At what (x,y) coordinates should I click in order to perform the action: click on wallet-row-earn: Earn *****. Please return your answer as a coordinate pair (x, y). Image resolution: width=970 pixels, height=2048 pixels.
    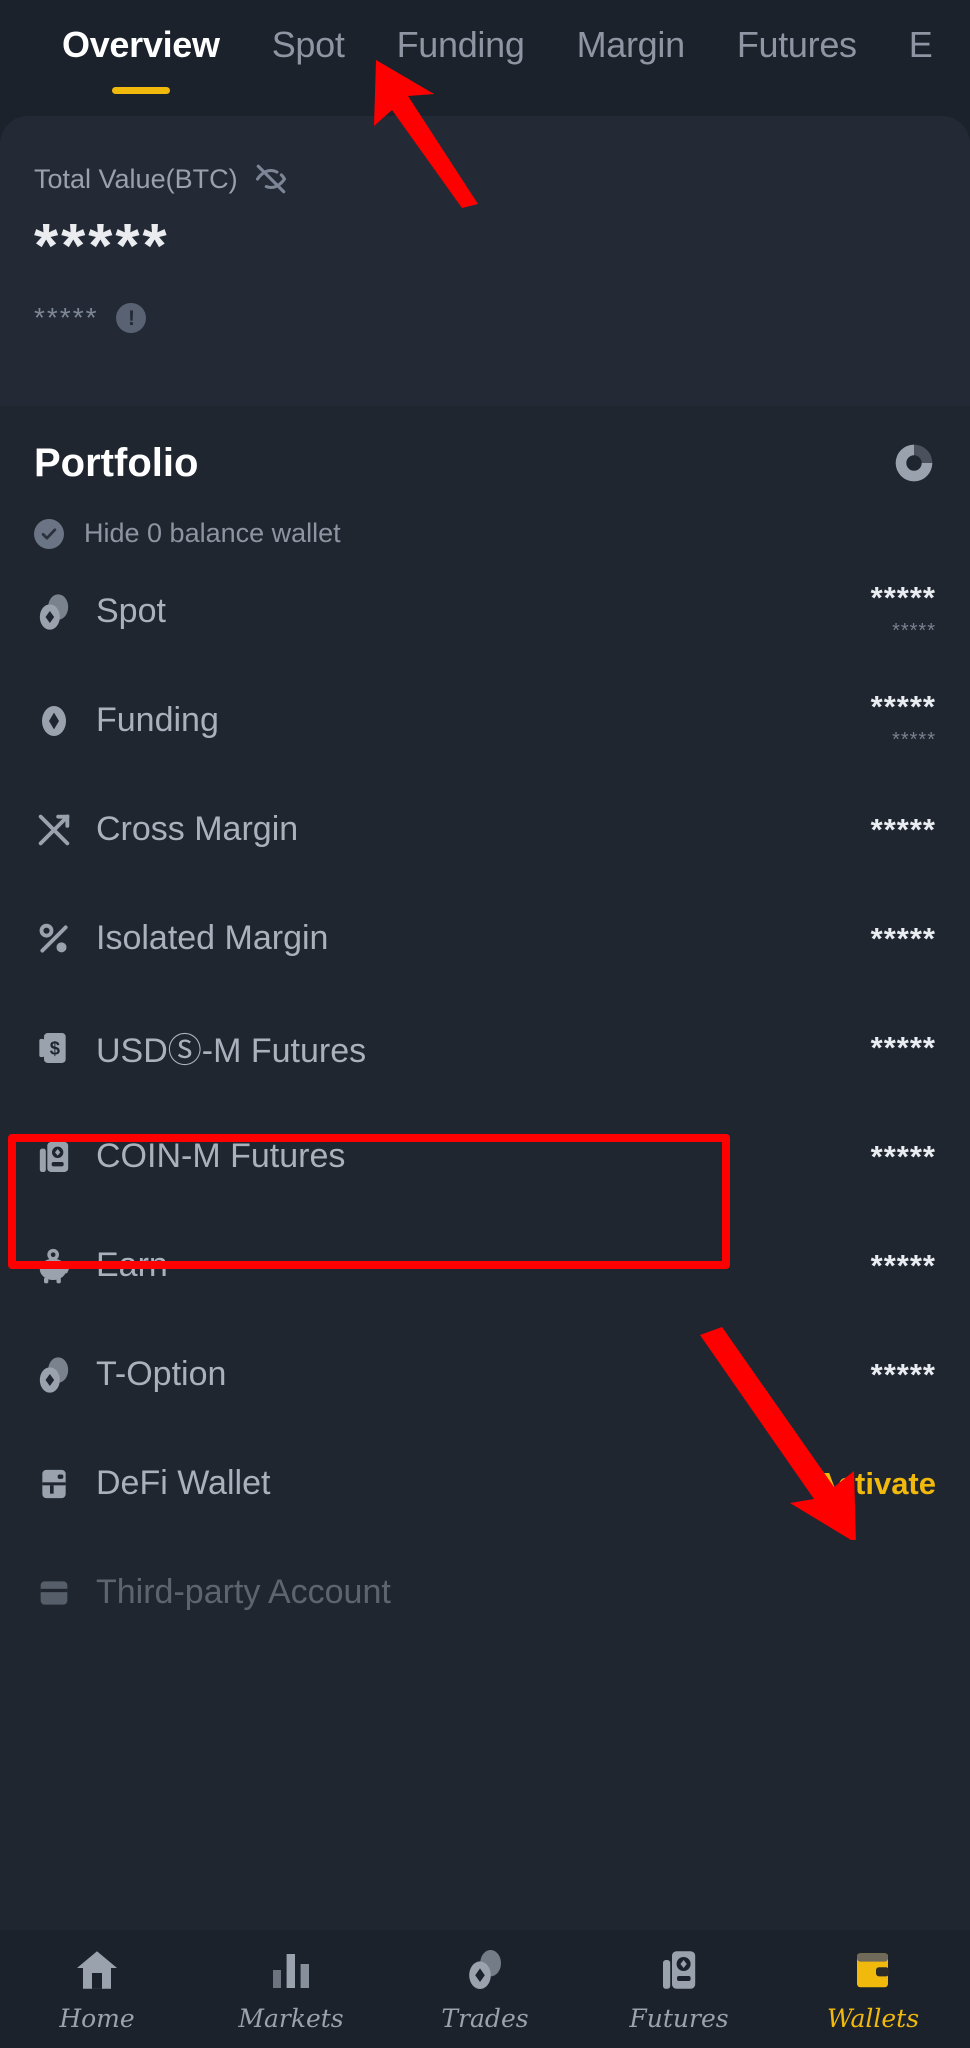
    Looking at the image, I should click on (485, 1265).